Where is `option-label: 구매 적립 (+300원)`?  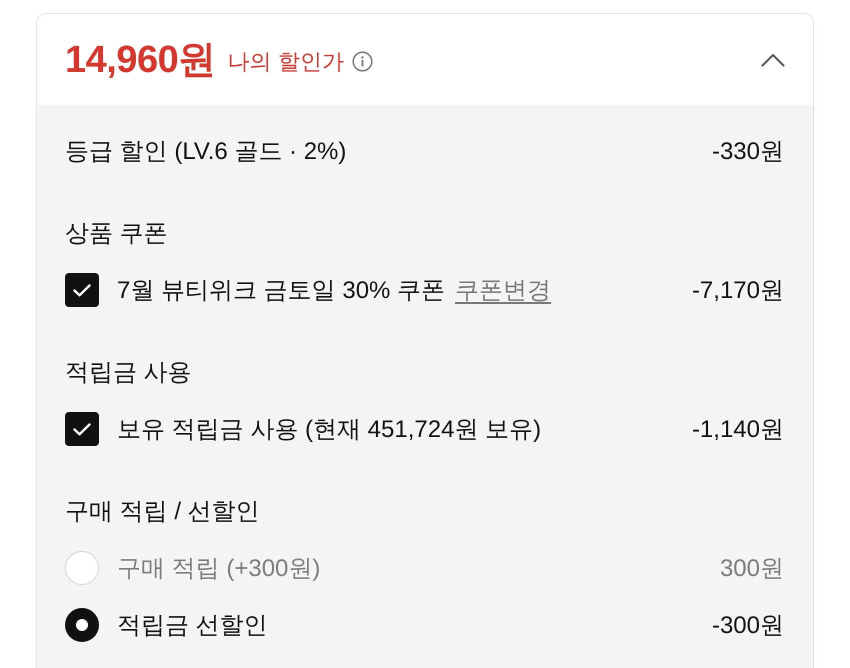 option-label: 구매 적립 (+300원) is located at coordinates (218, 569).